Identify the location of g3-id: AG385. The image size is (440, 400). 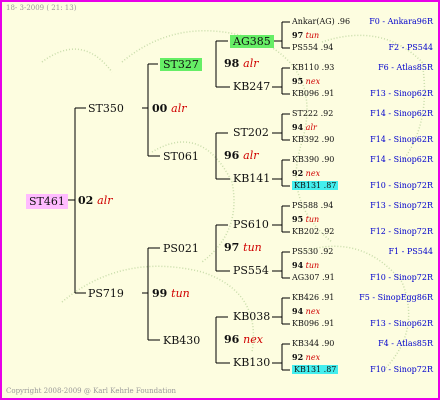
(252, 41).